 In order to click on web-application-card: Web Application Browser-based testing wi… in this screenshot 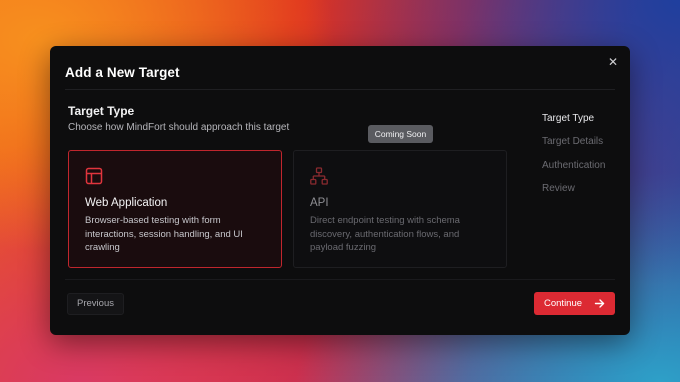, I will do `click(175, 209)`.